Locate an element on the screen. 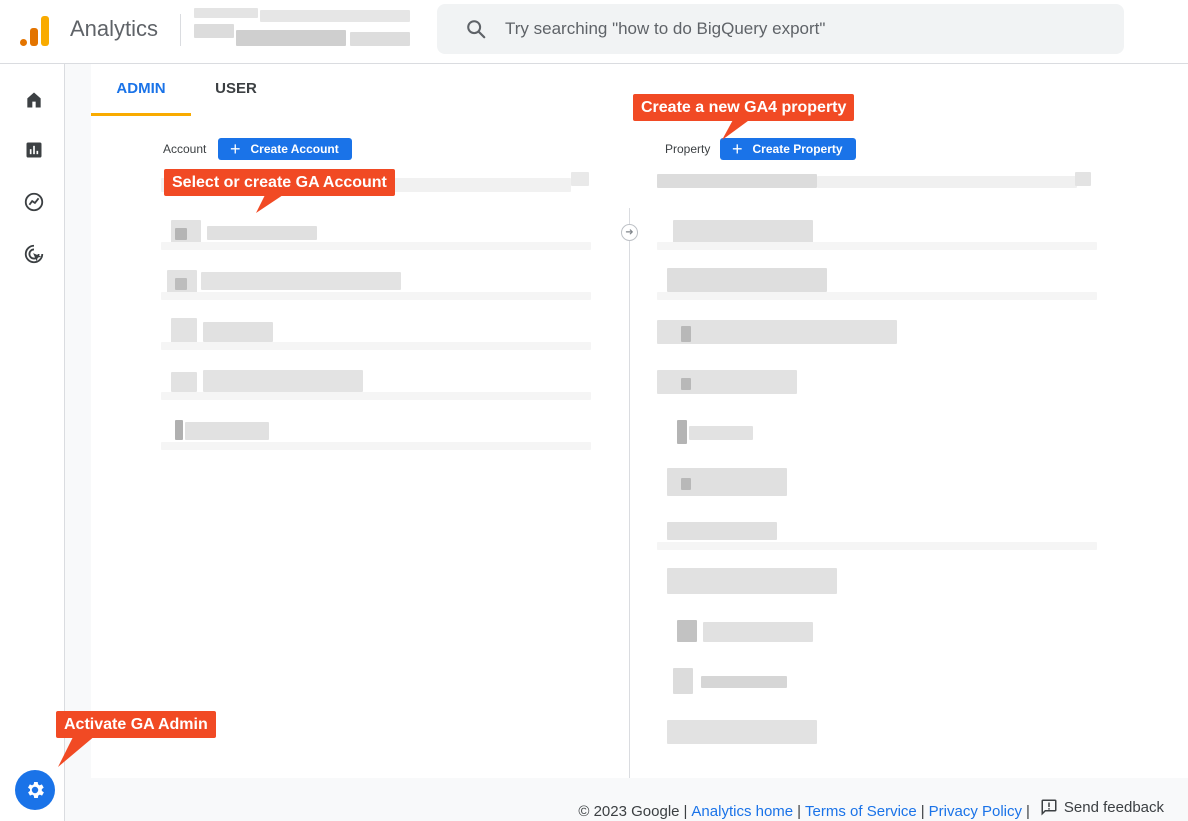 This screenshot has height=821, width=1188. admin-gear-button is located at coordinates (35, 790).